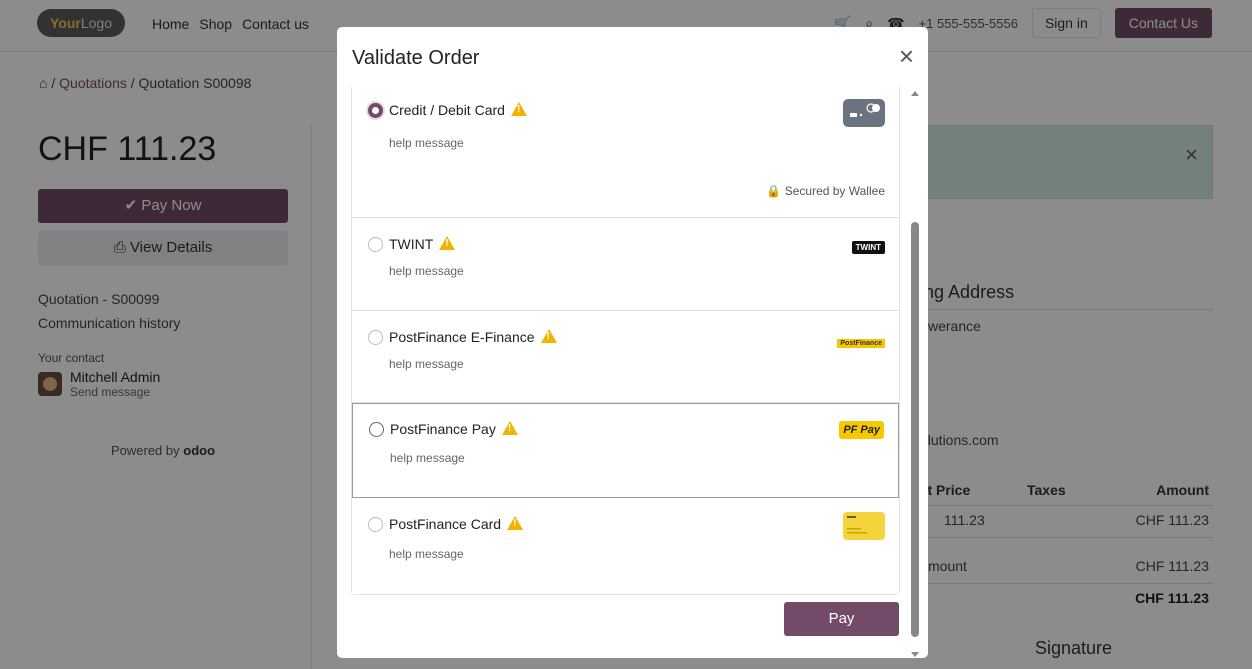  I want to click on scroll-thumb, so click(915, 429).